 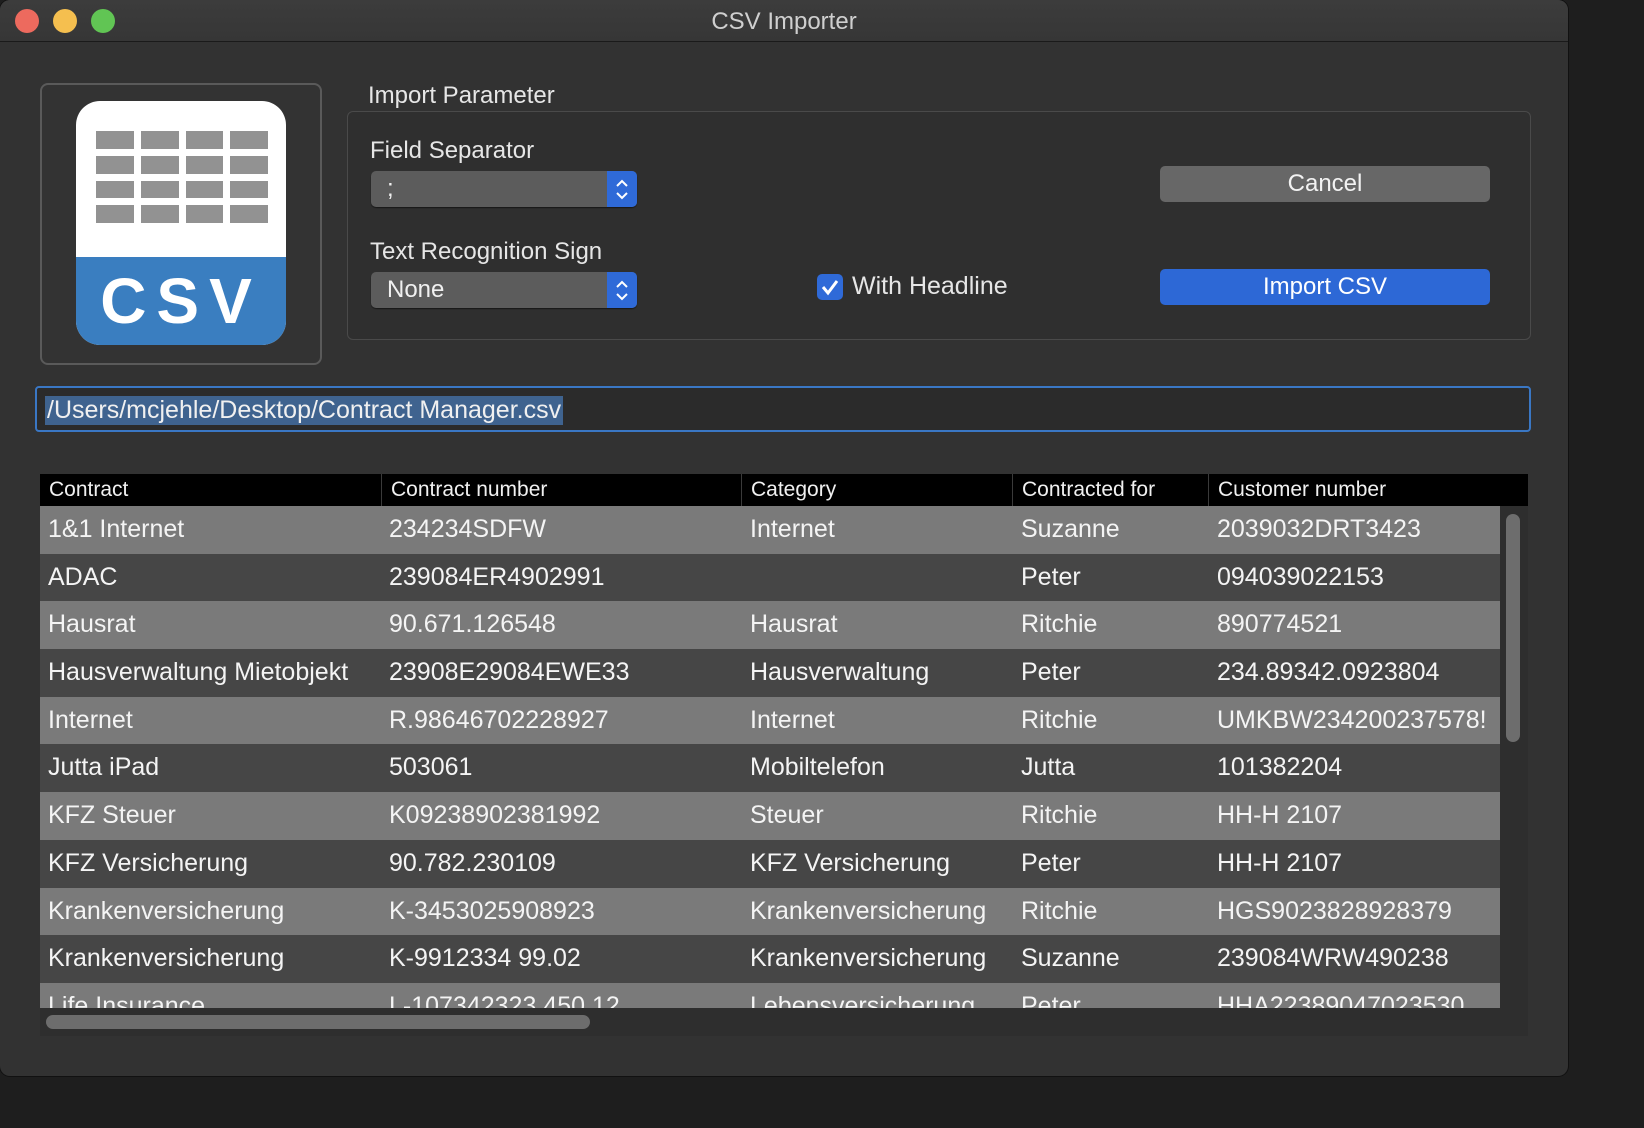 I want to click on cell-customer-number: 234.89342.0923804, so click(x=1328, y=672).